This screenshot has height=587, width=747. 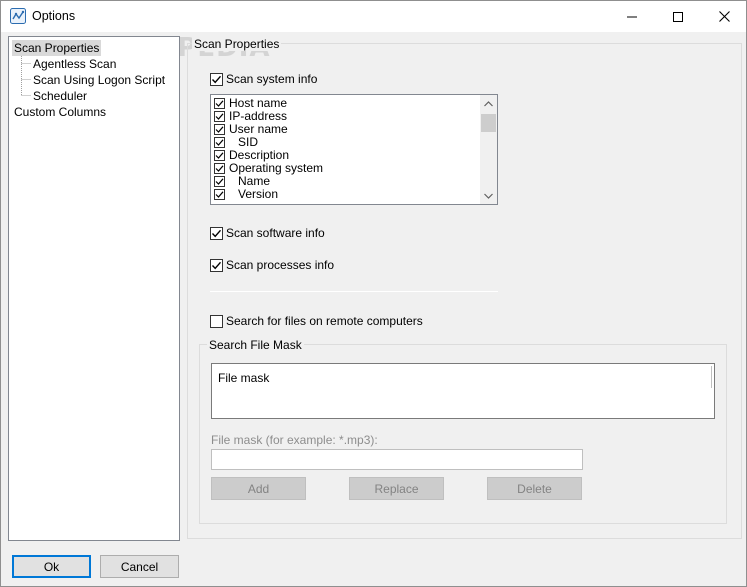 What do you see at coordinates (488, 195) in the screenshot?
I see `scroll-down-arrow-icon` at bounding box center [488, 195].